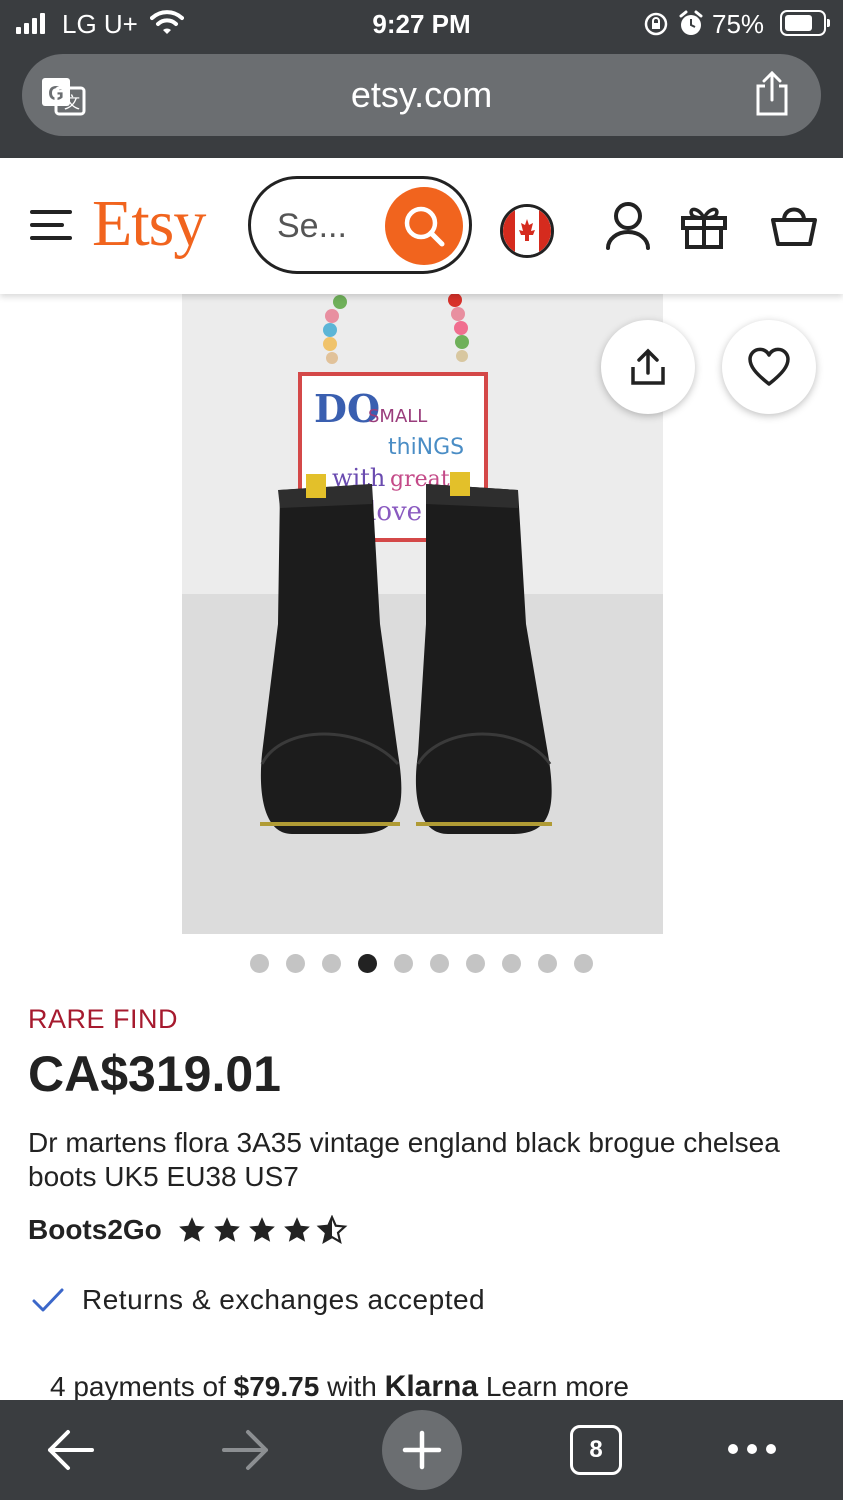 This screenshot has width=843, height=1500. What do you see at coordinates (149, 224) in the screenshot?
I see `etsy-logo: Etsy` at bounding box center [149, 224].